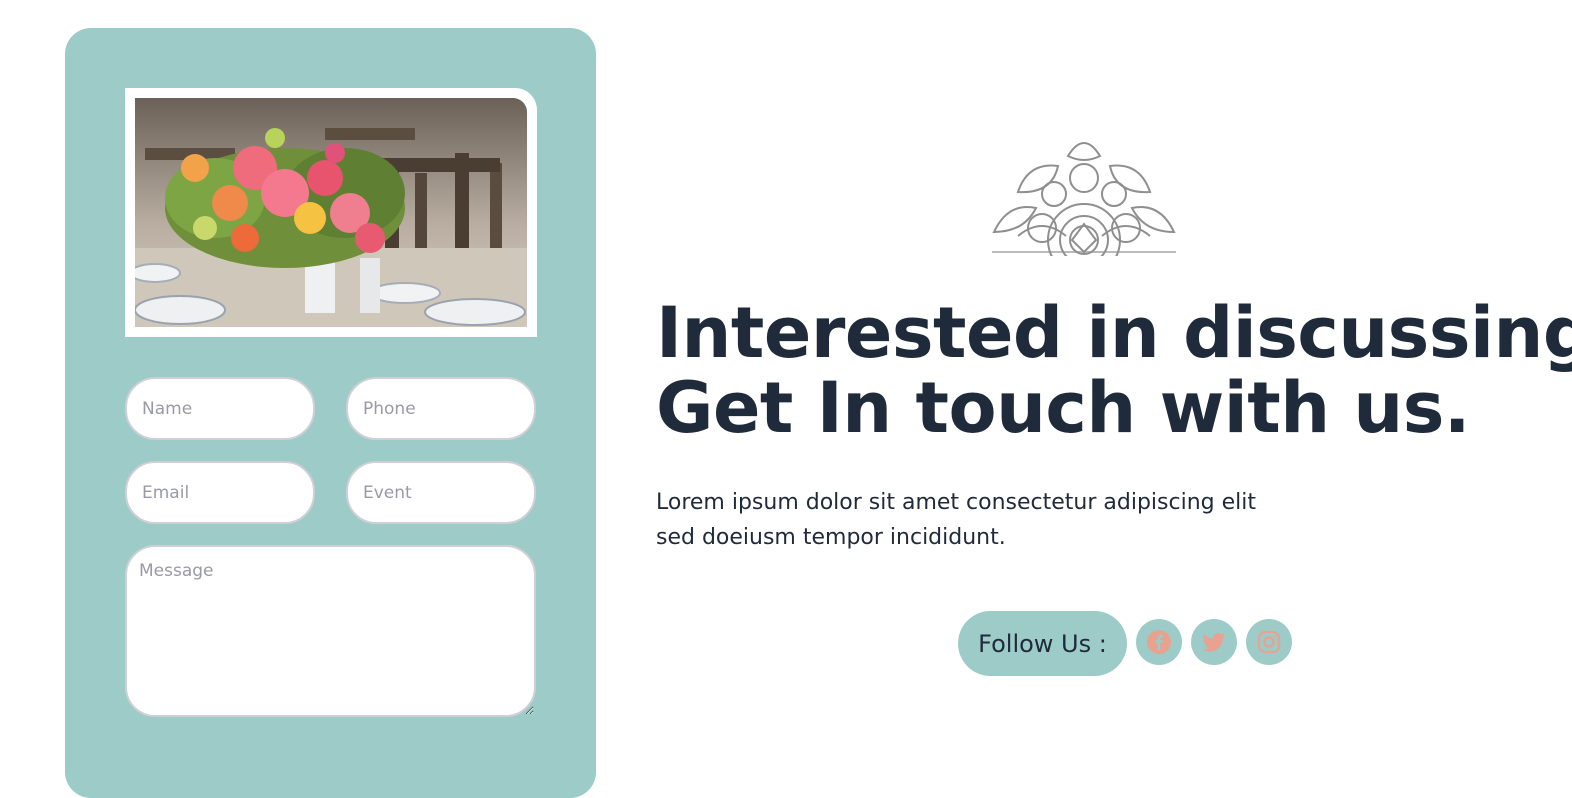  I want to click on event-input, so click(441, 492).